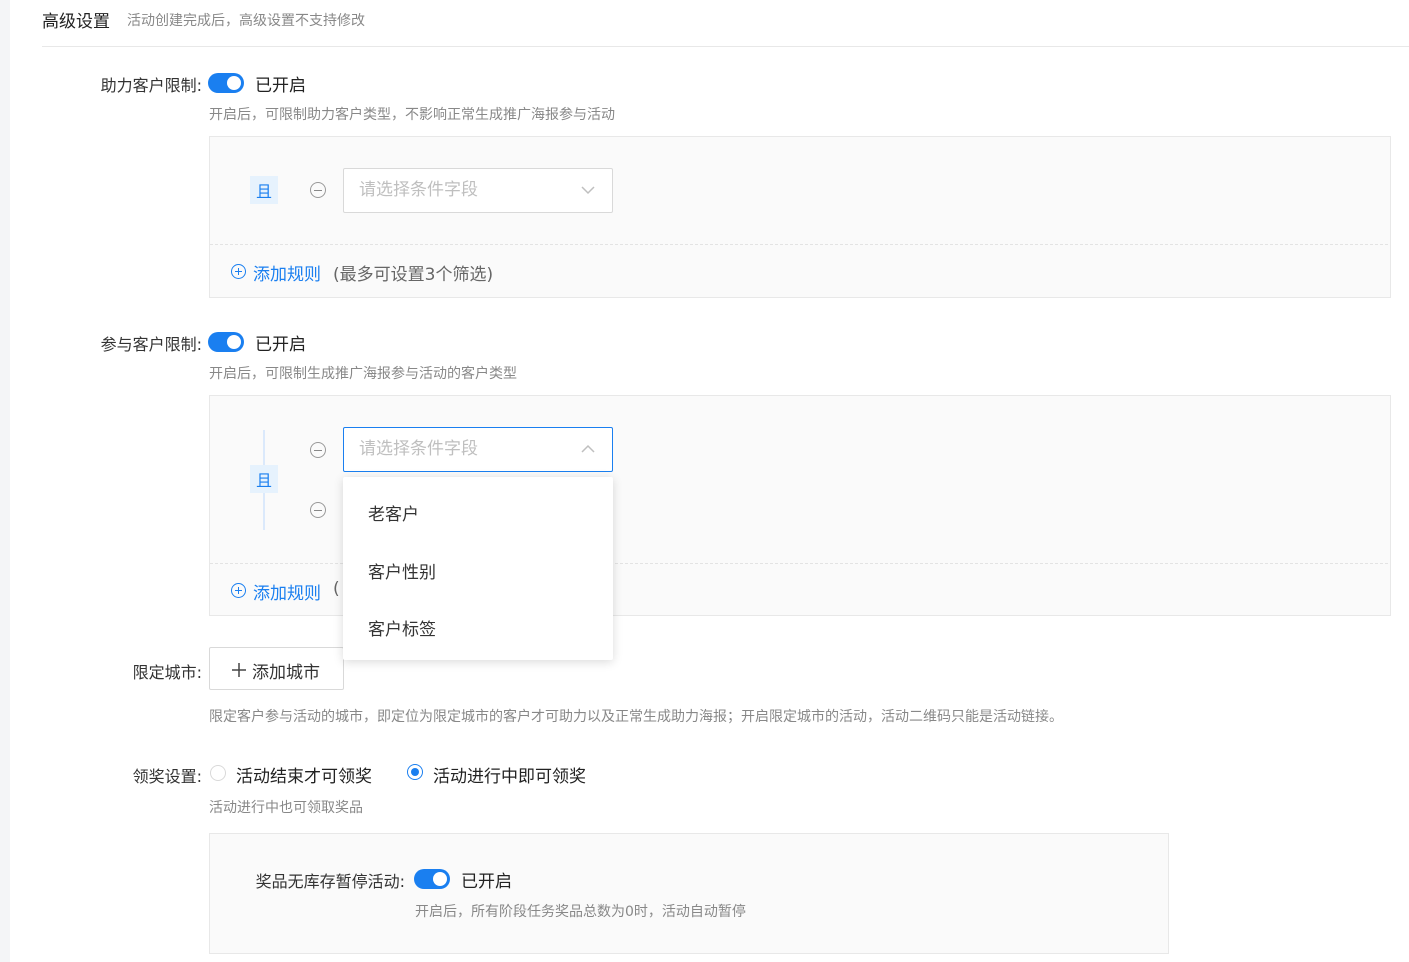 The width and height of the screenshot is (1409, 962). Describe the element at coordinates (286, 808) in the screenshot. I see `prize-hint: 活动进行中也可领取奖品` at that location.